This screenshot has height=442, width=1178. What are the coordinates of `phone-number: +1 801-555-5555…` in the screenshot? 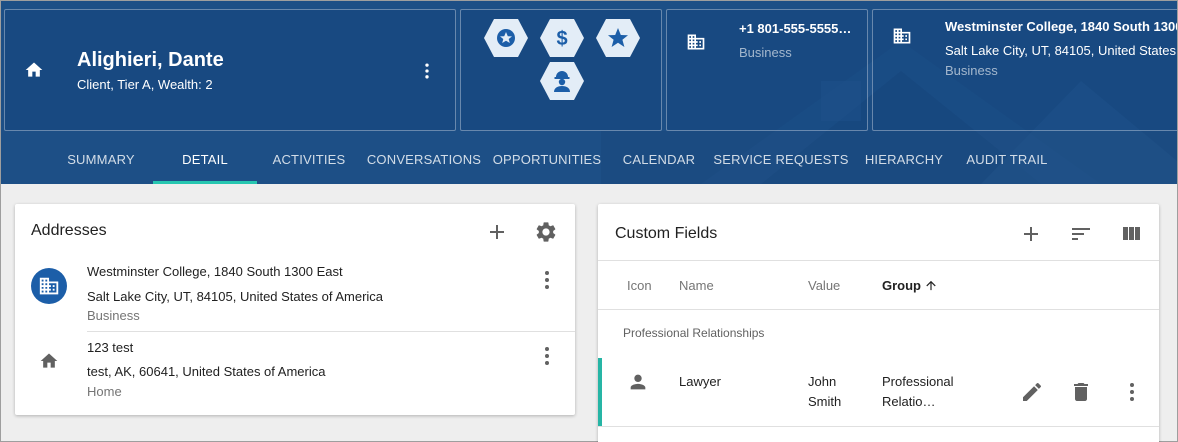 It's located at (795, 28).